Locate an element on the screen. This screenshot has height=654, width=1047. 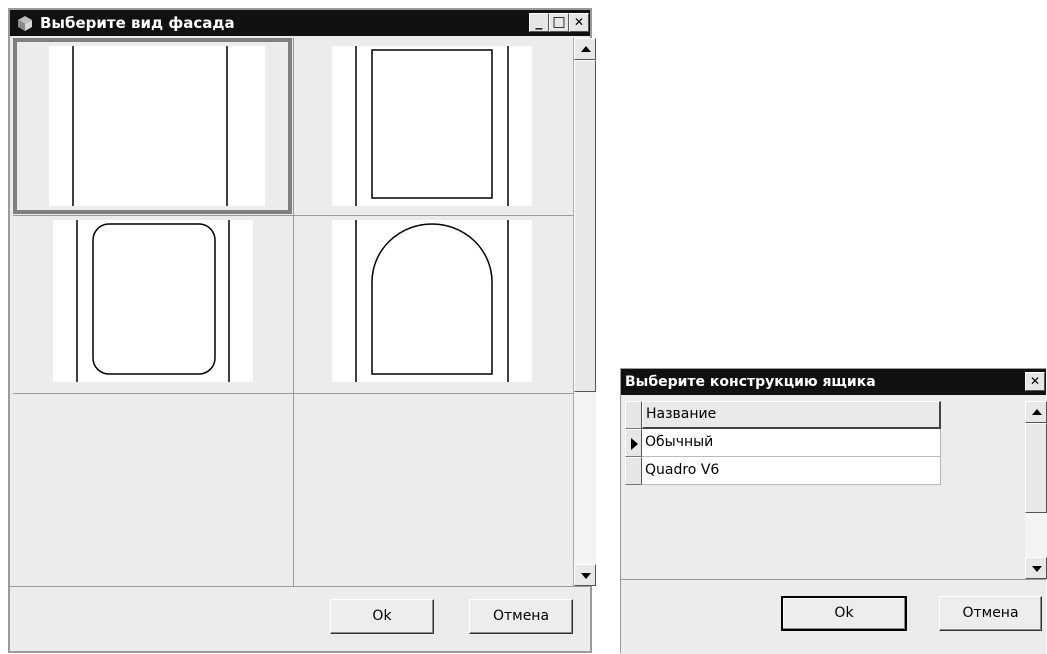
facade-option-straight-frame is located at coordinates (152, 126).